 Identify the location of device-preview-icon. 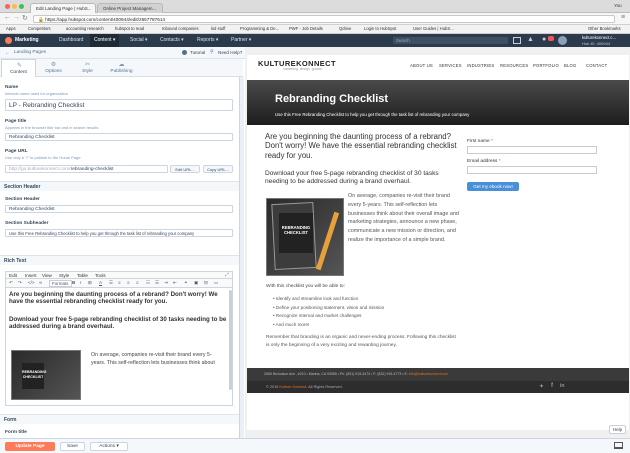
(618, 445).